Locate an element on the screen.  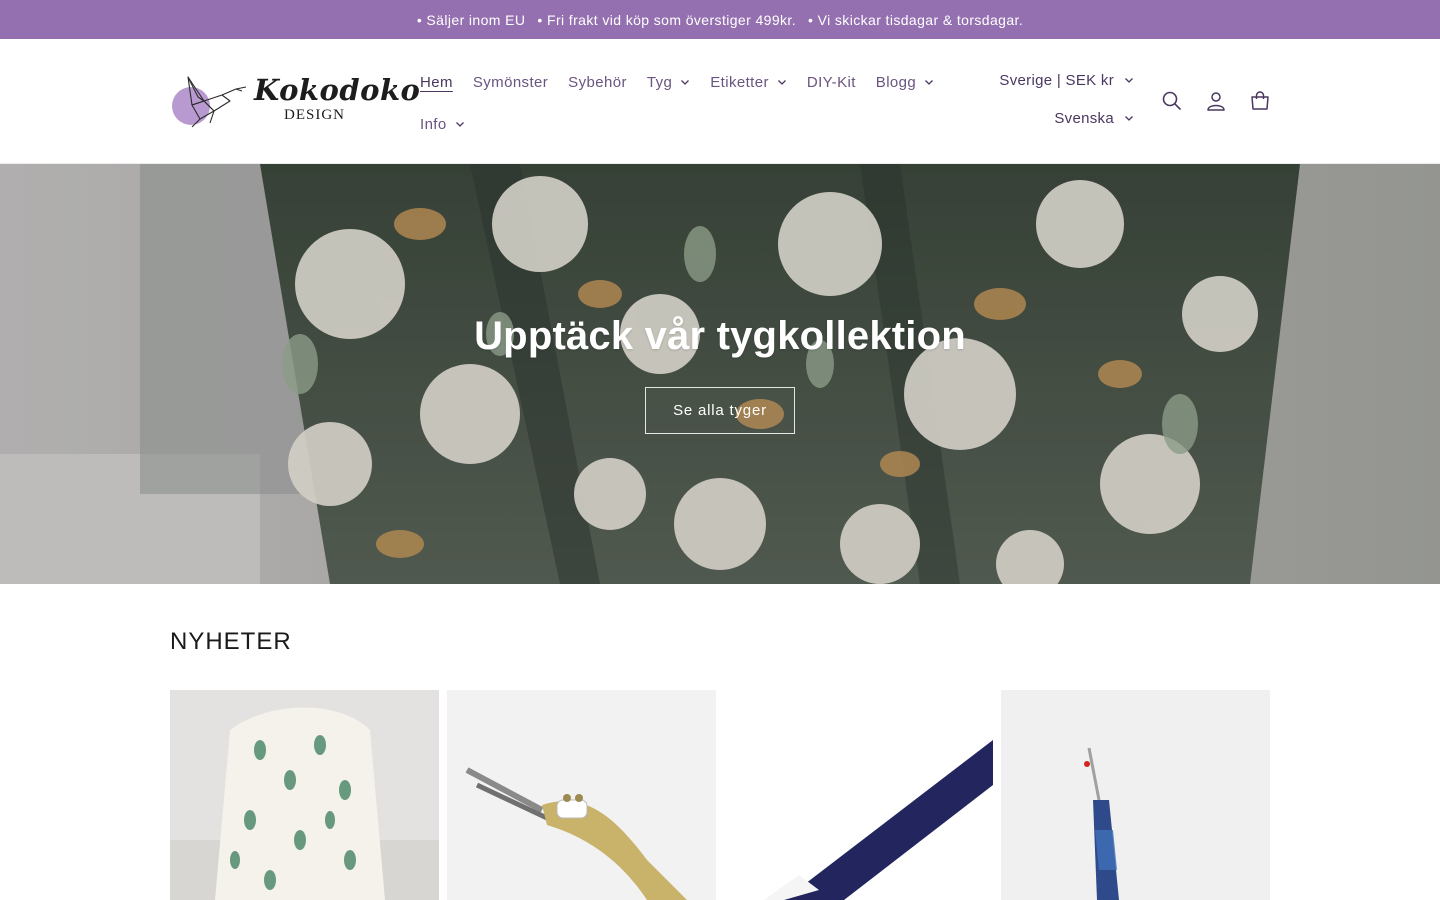
language-selector-label: Svenska is located at coordinates (1084, 118).